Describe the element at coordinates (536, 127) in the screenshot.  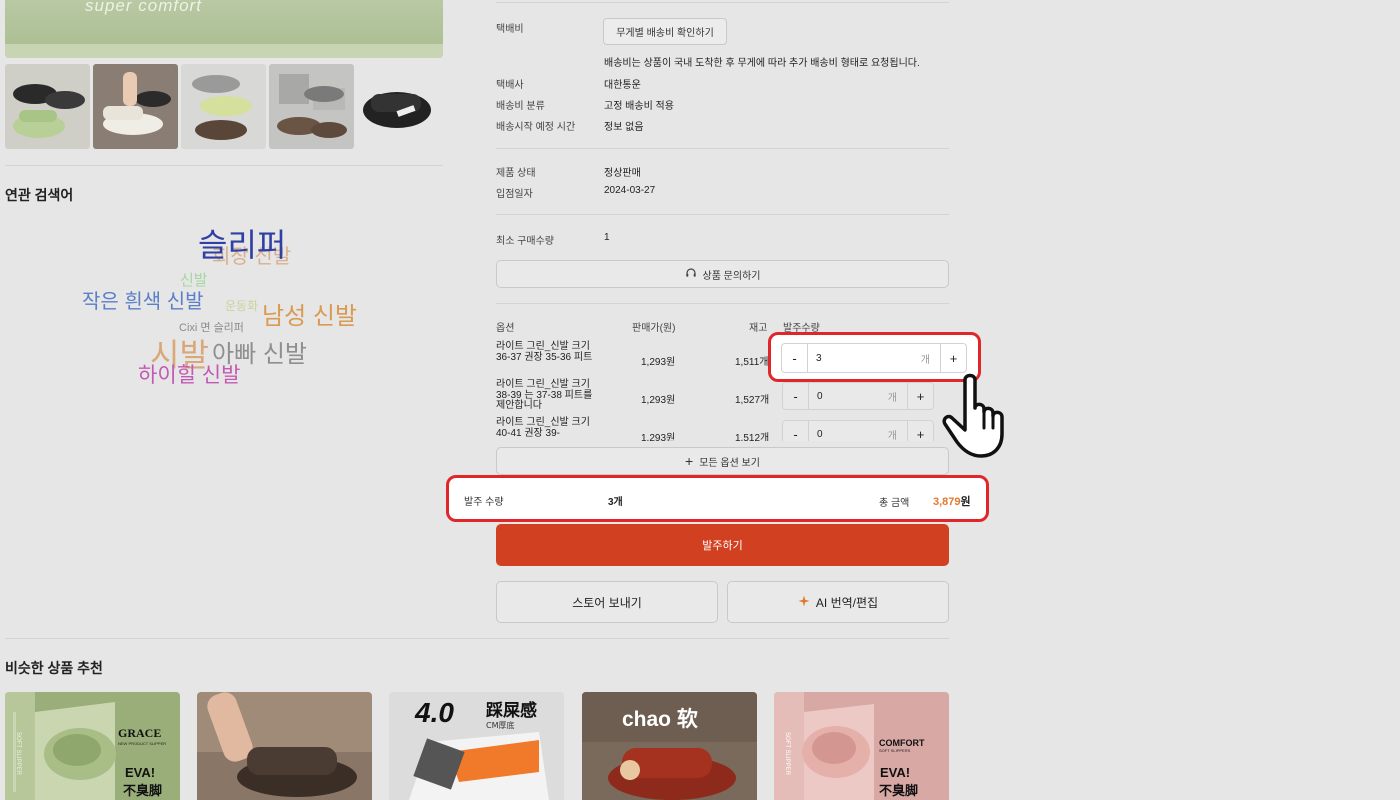
I see `shipping-start-label: 배송시작 예정 시간` at that location.